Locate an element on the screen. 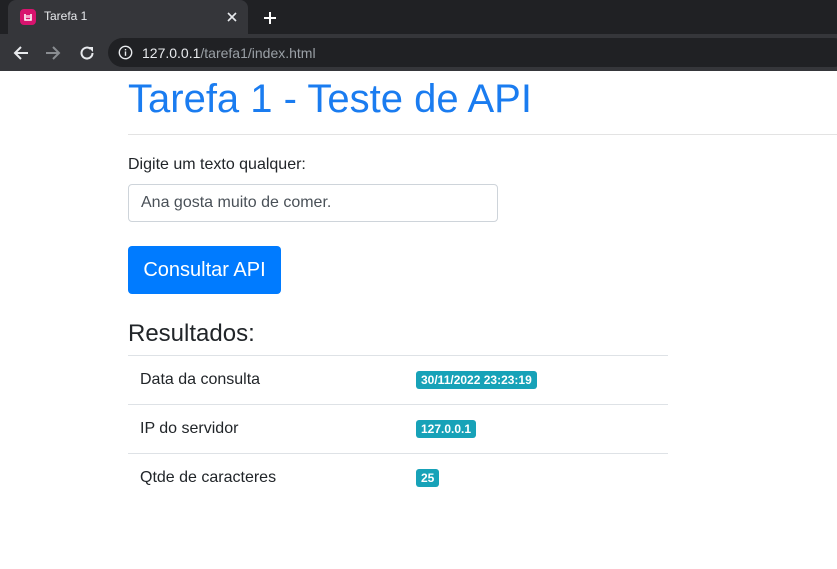  text-input-label: Digite um texto qualquer: is located at coordinates (217, 164).